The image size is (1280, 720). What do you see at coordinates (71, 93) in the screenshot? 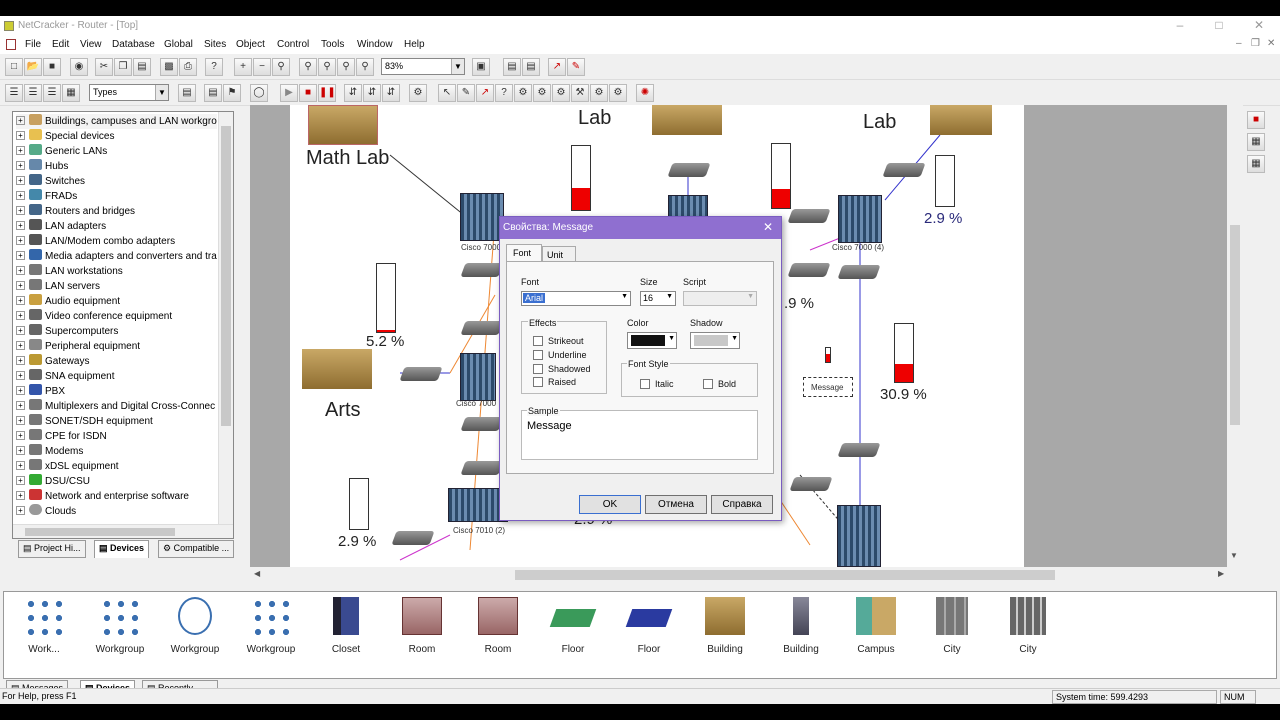
I see `grid-view-icon: ▦` at bounding box center [71, 93].